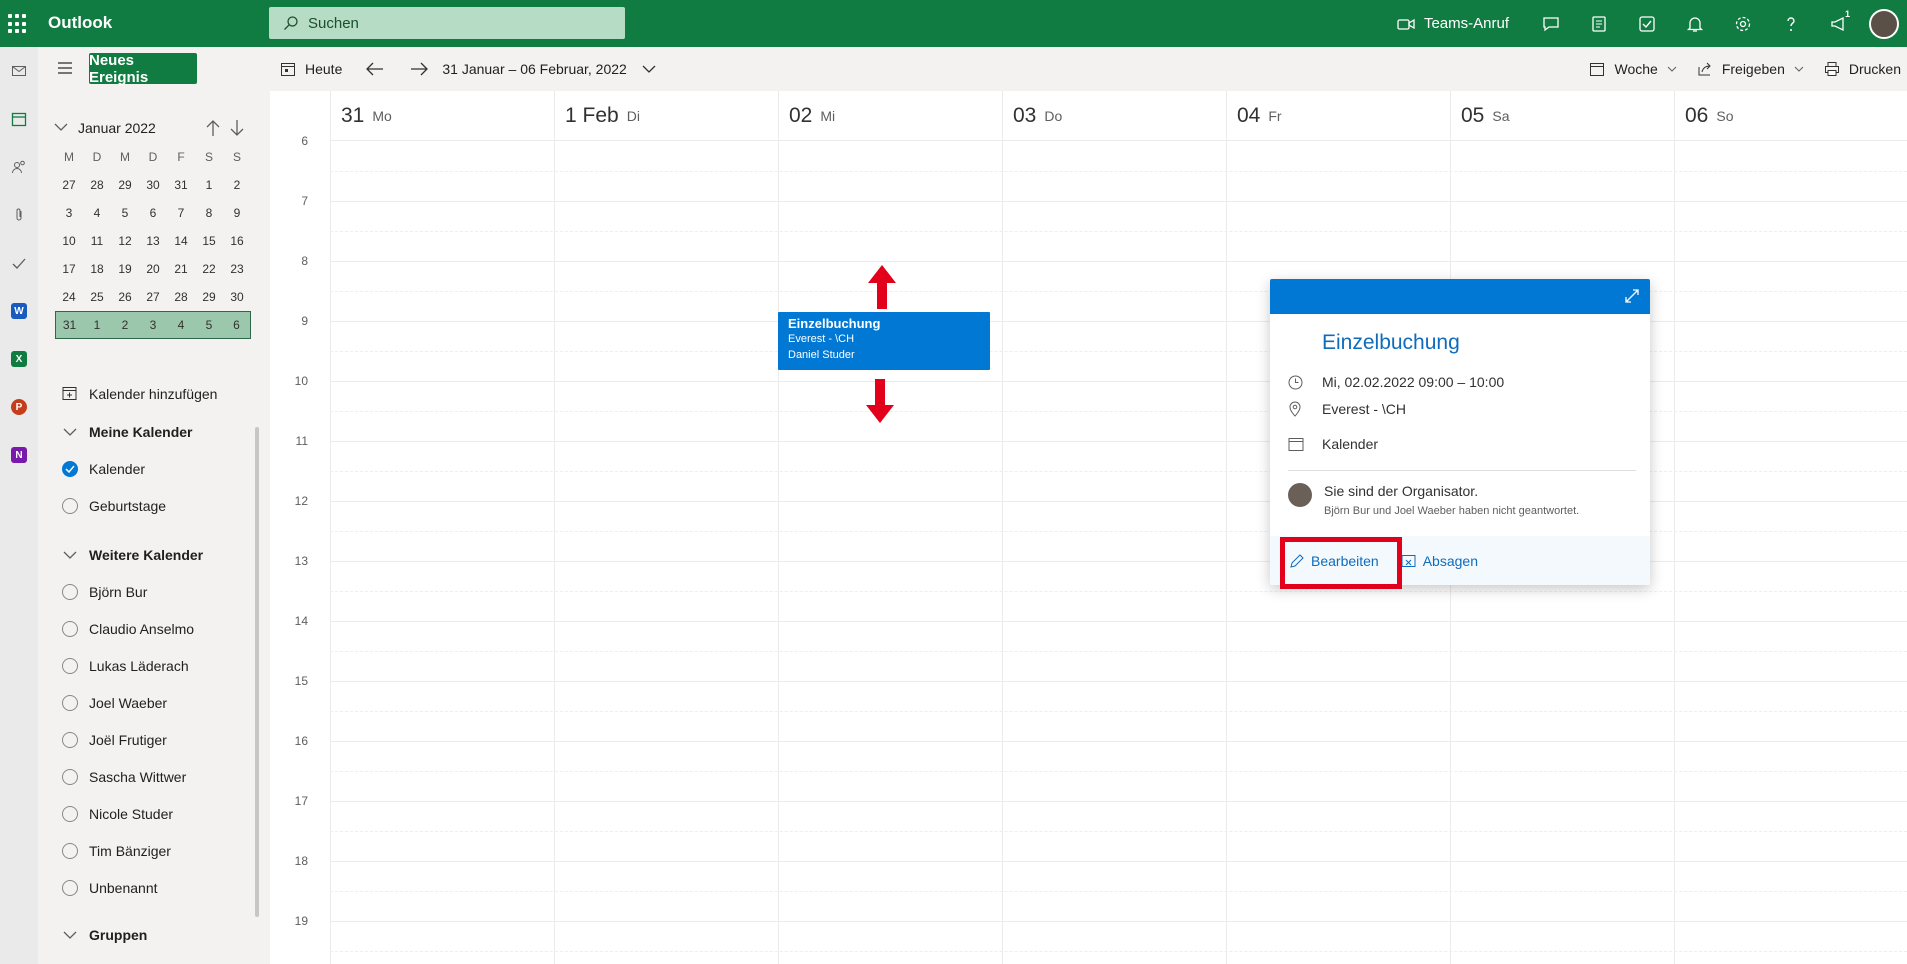  I want to click on view-switcher: Woche, so click(1633, 69).